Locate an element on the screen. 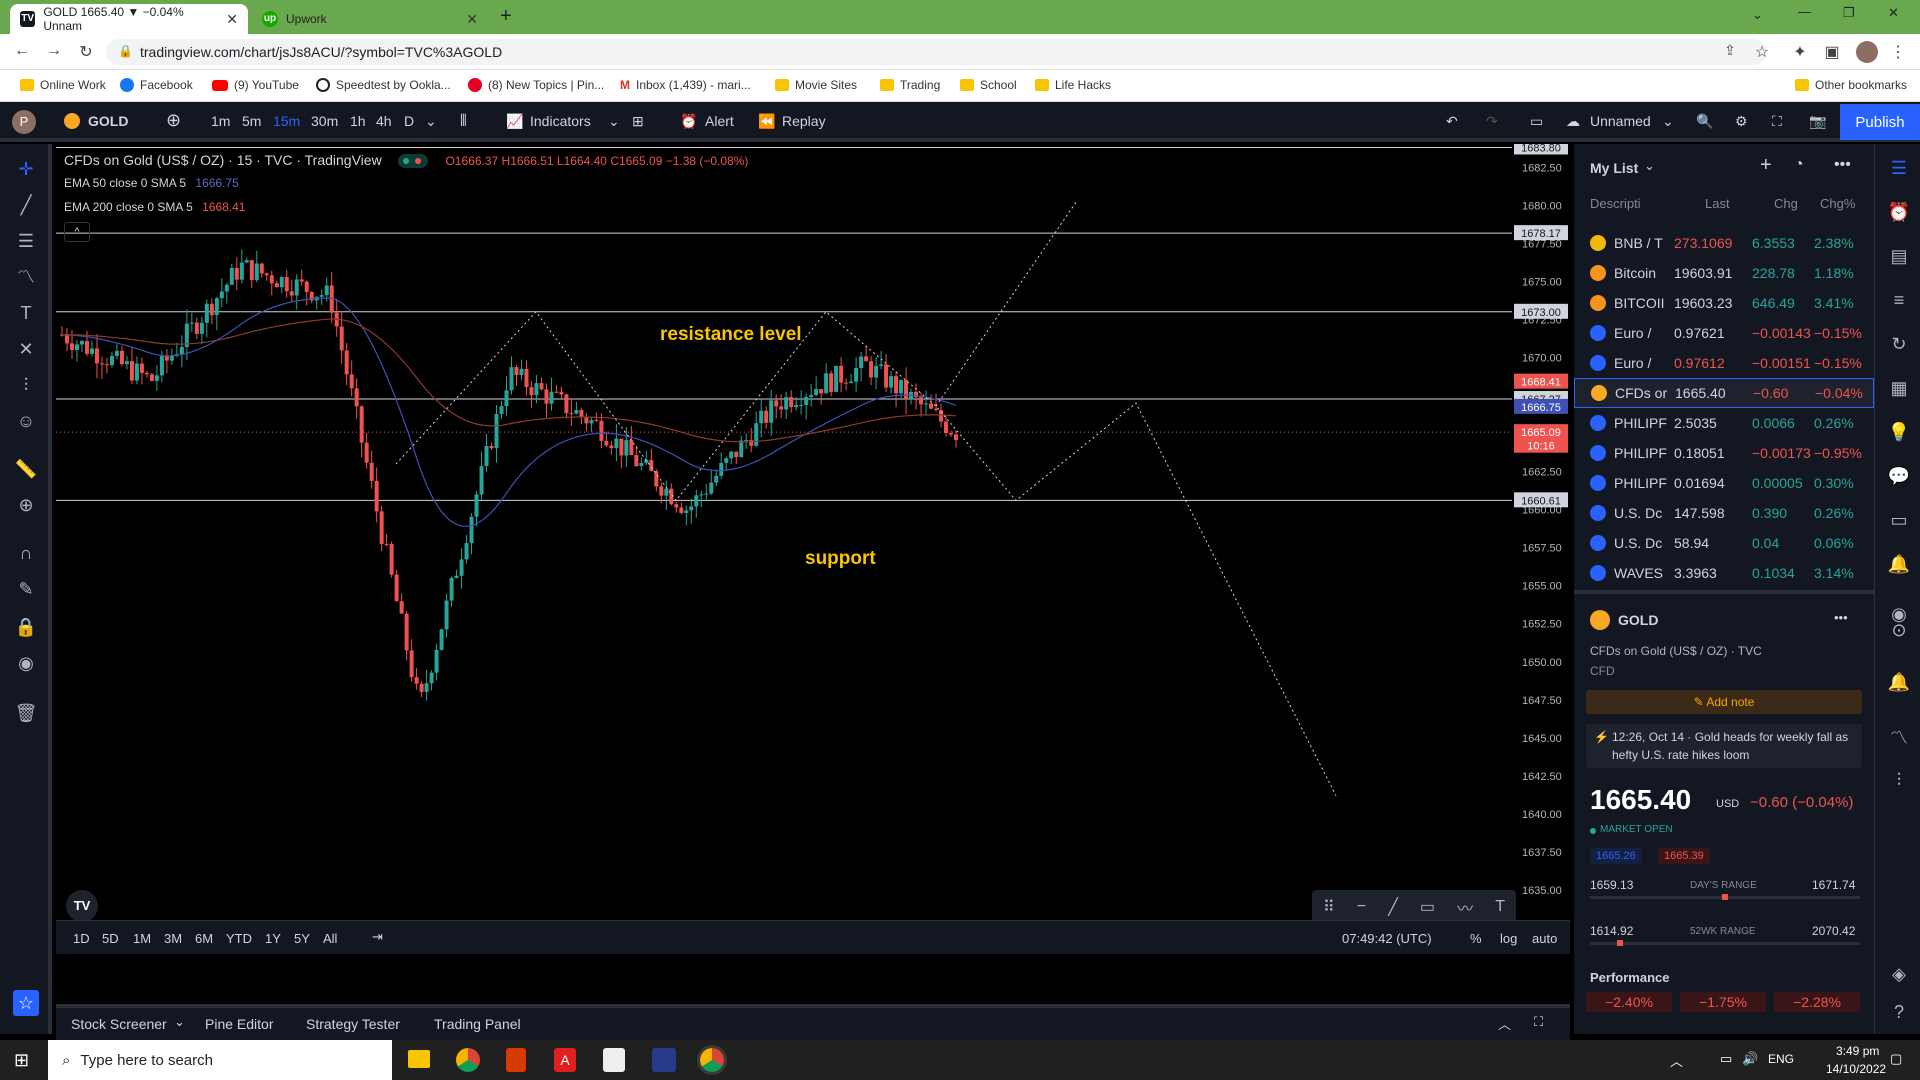  interval-5m: 5m is located at coordinates (251, 121).